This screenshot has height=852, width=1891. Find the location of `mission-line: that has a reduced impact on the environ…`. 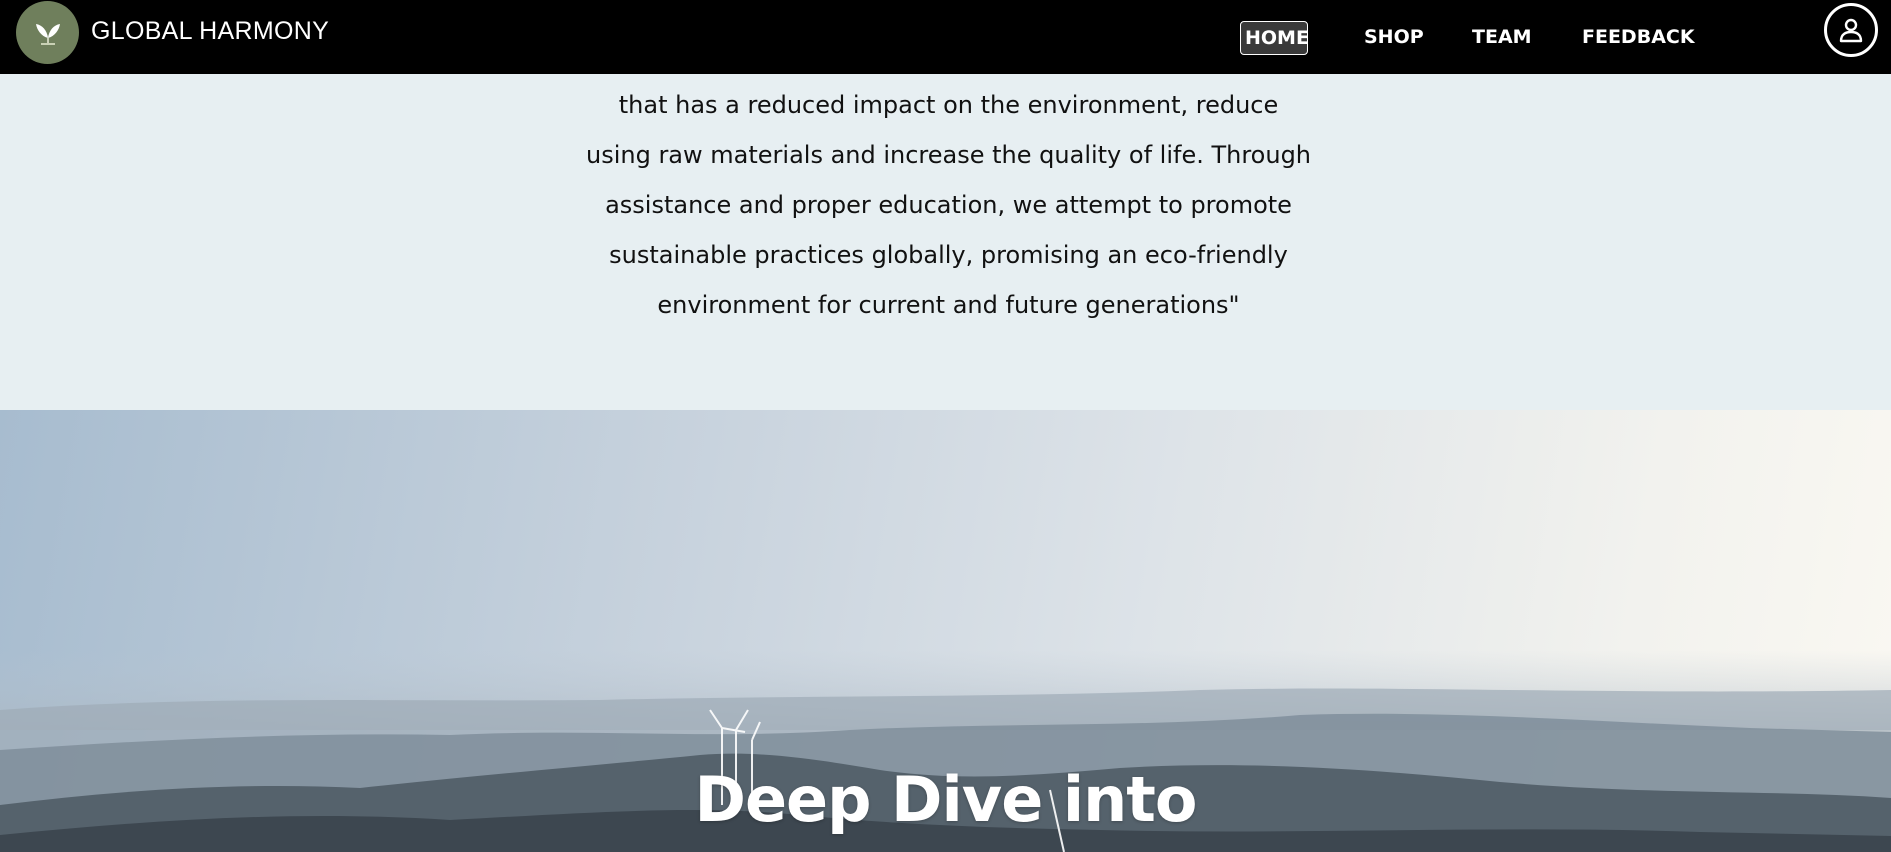

mission-line: that has a reduced impact on the environ… is located at coordinates (948, 105).